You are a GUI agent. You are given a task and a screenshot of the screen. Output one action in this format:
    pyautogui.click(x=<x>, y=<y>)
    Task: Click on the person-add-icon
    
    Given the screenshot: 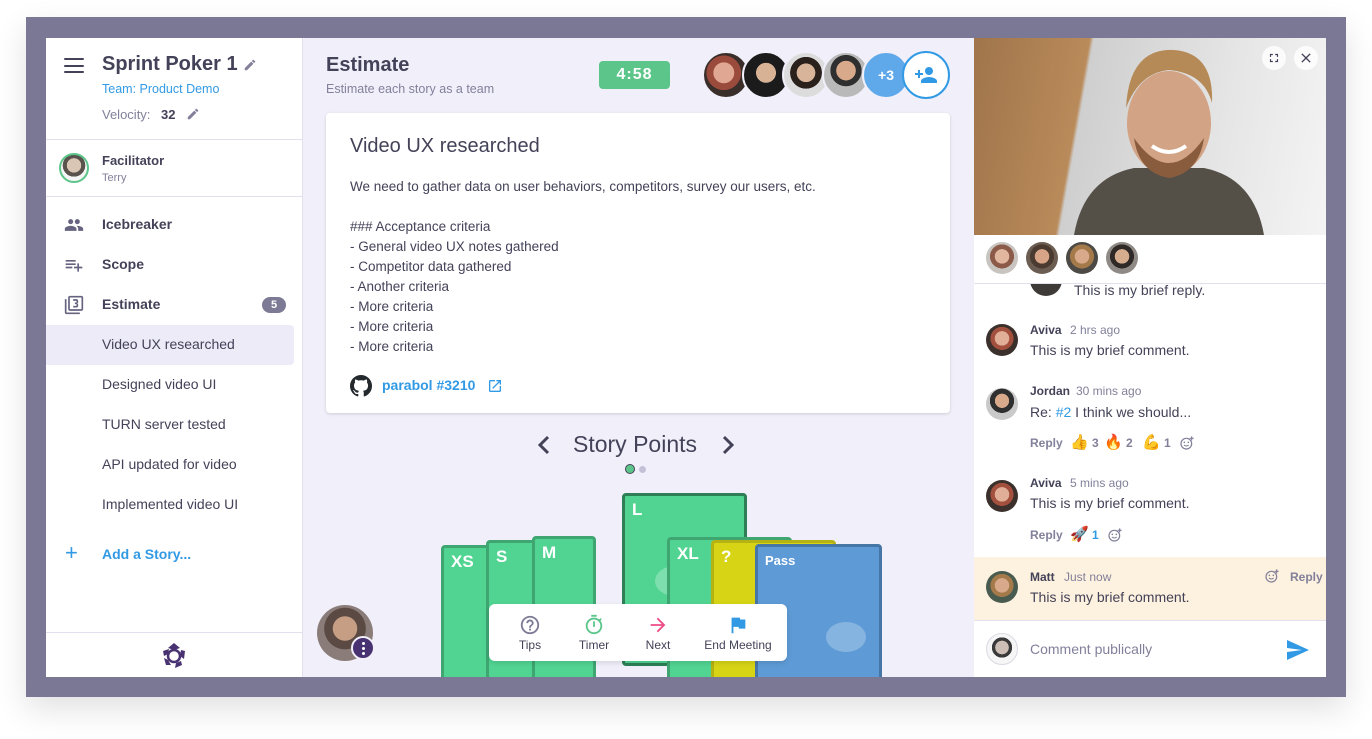 What is the action you would take?
    pyautogui.click(x=926, y=75)
    